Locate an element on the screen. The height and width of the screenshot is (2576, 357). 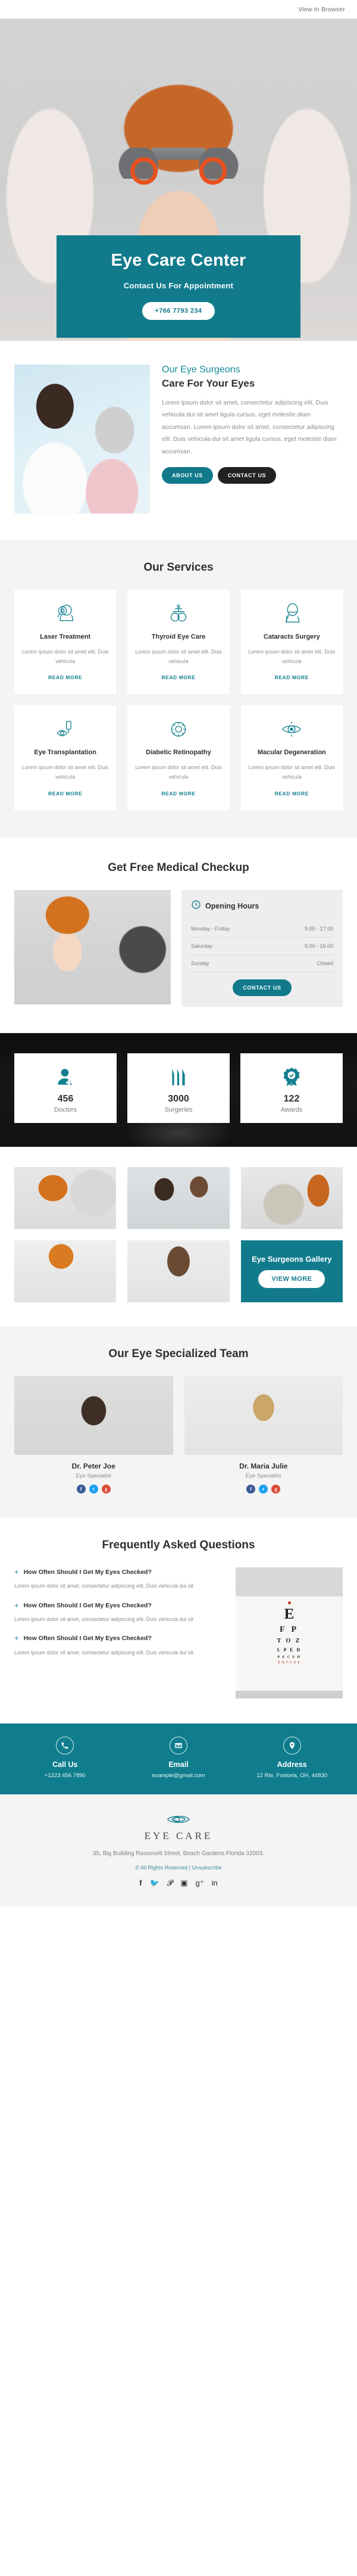
facebook-icon: 𝐟 is located at coordinates (140, 1883).